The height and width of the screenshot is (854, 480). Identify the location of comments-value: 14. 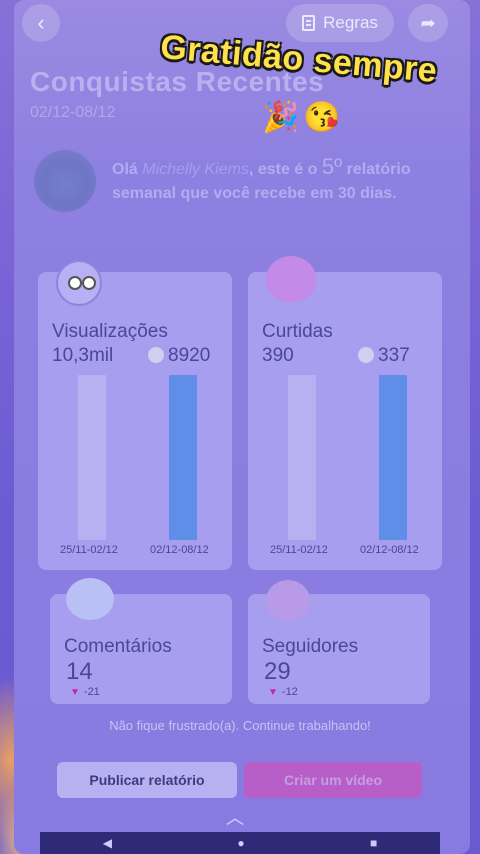
(79, 671).